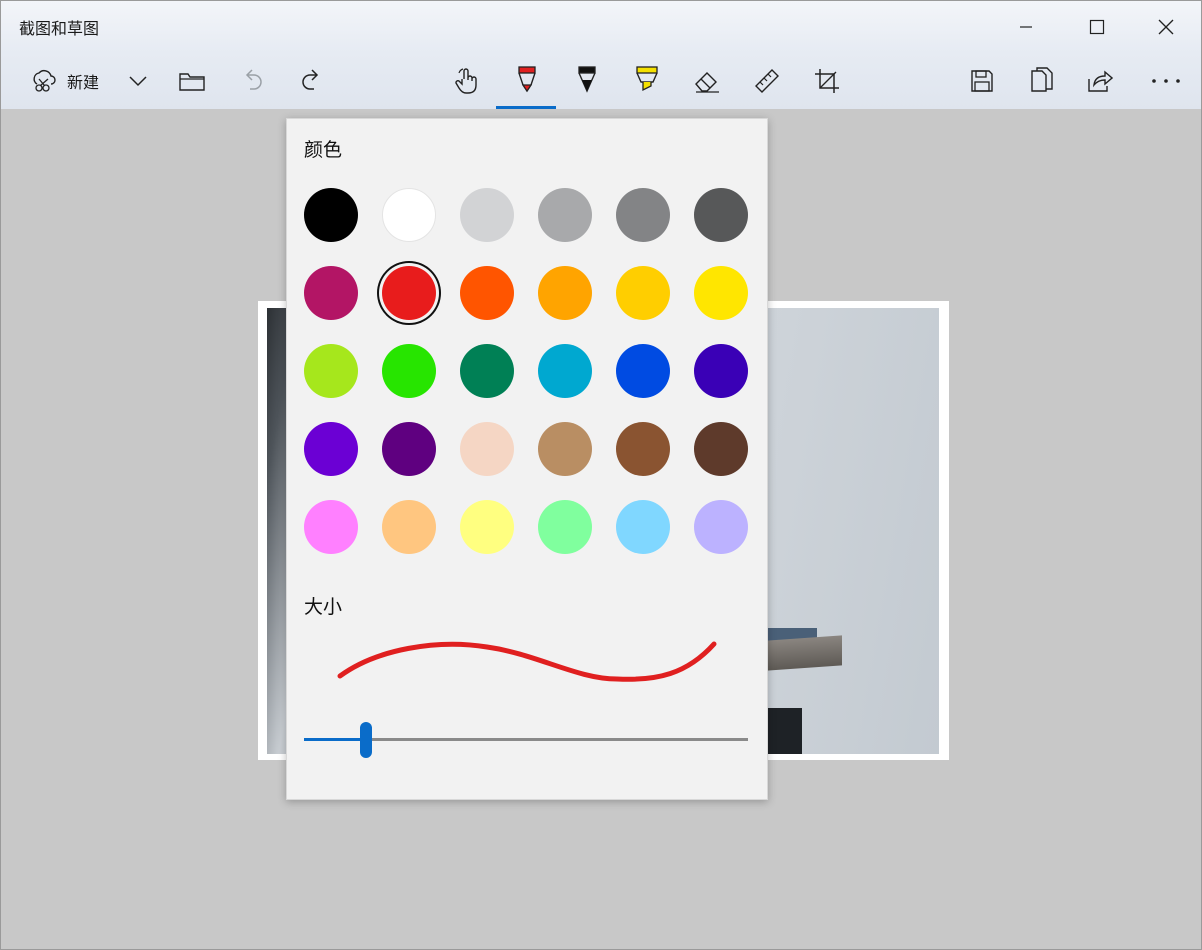  I want to click on pencil-icon, so click(587, 79).